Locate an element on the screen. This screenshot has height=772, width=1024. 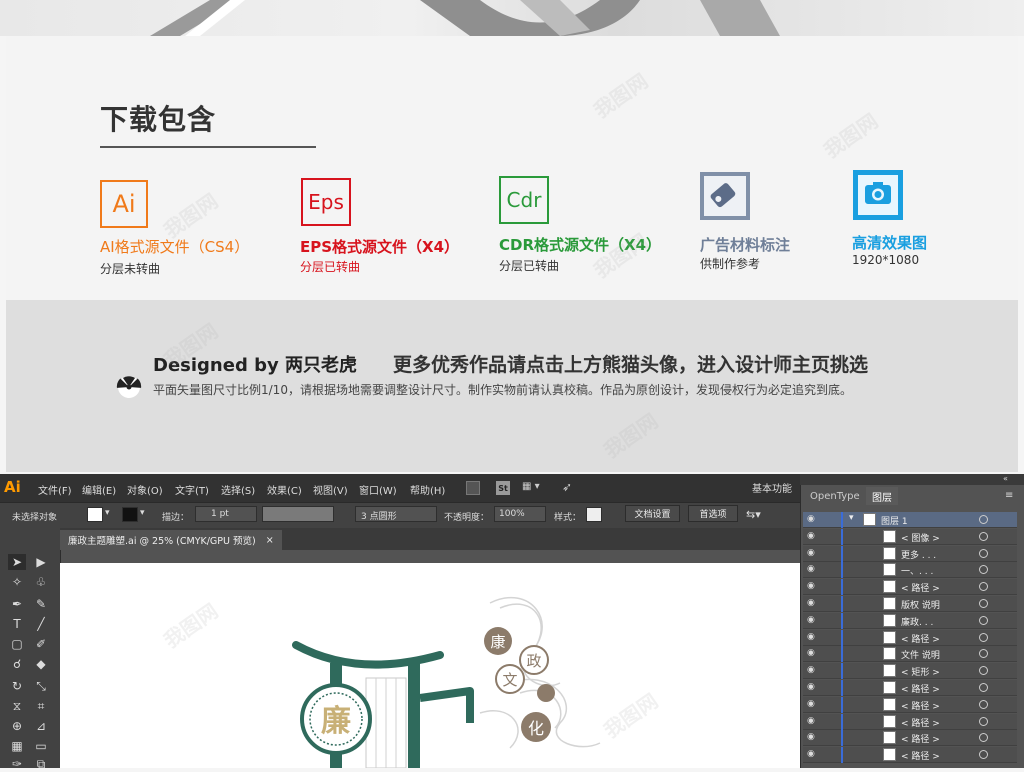
selection-tool-icon: ➤ is located at coordinates (17, 562).